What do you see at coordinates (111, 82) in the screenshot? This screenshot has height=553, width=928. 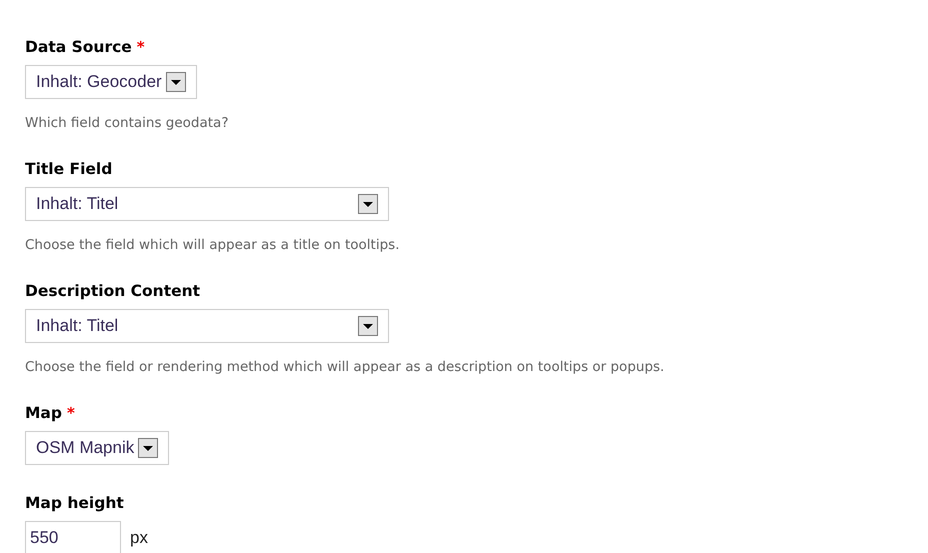 I see `dropdown: Inhalt: Geocoder` at bounding box center [111, 82].